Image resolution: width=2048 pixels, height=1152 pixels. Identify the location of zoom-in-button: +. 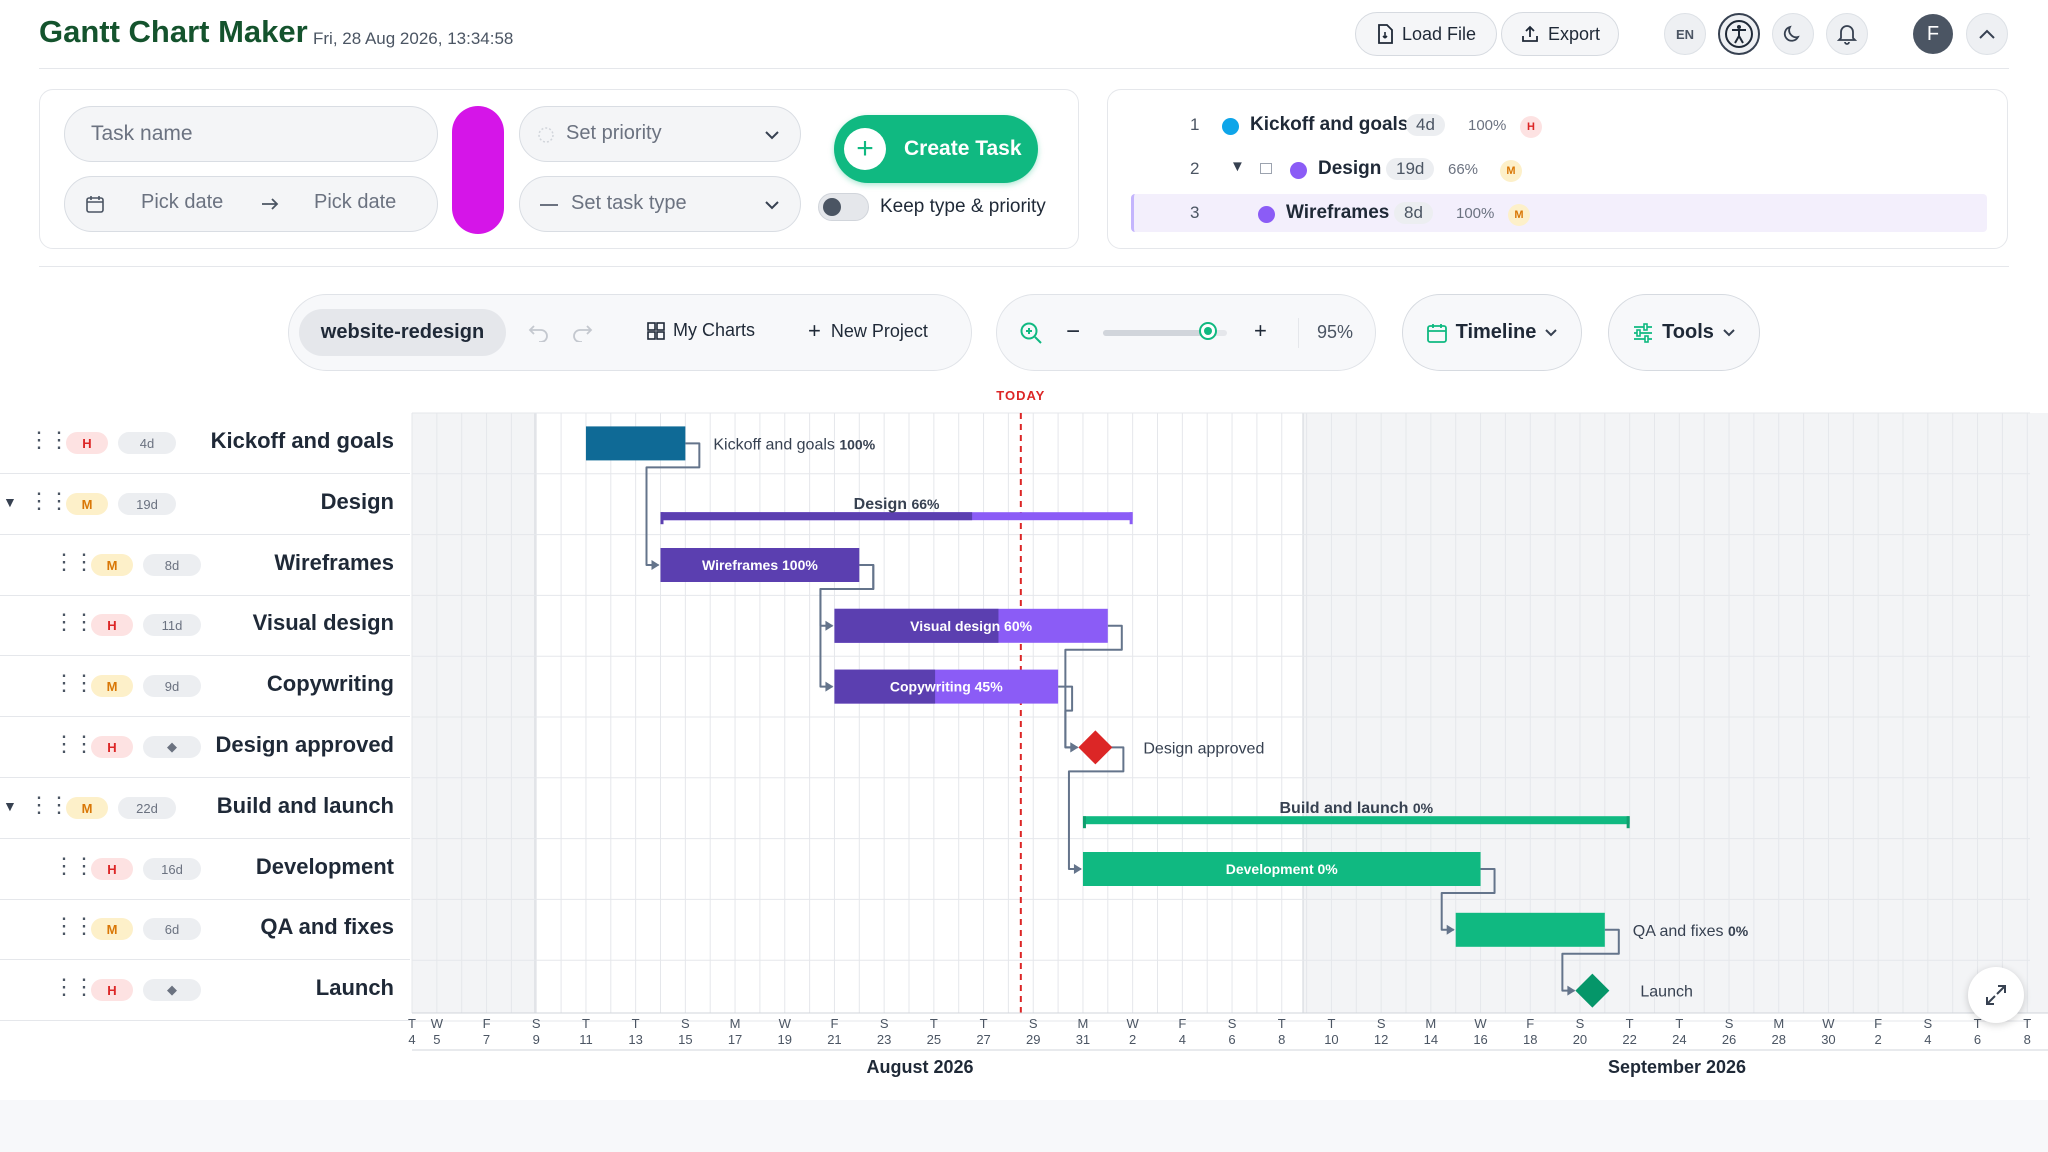
(1260, 331).